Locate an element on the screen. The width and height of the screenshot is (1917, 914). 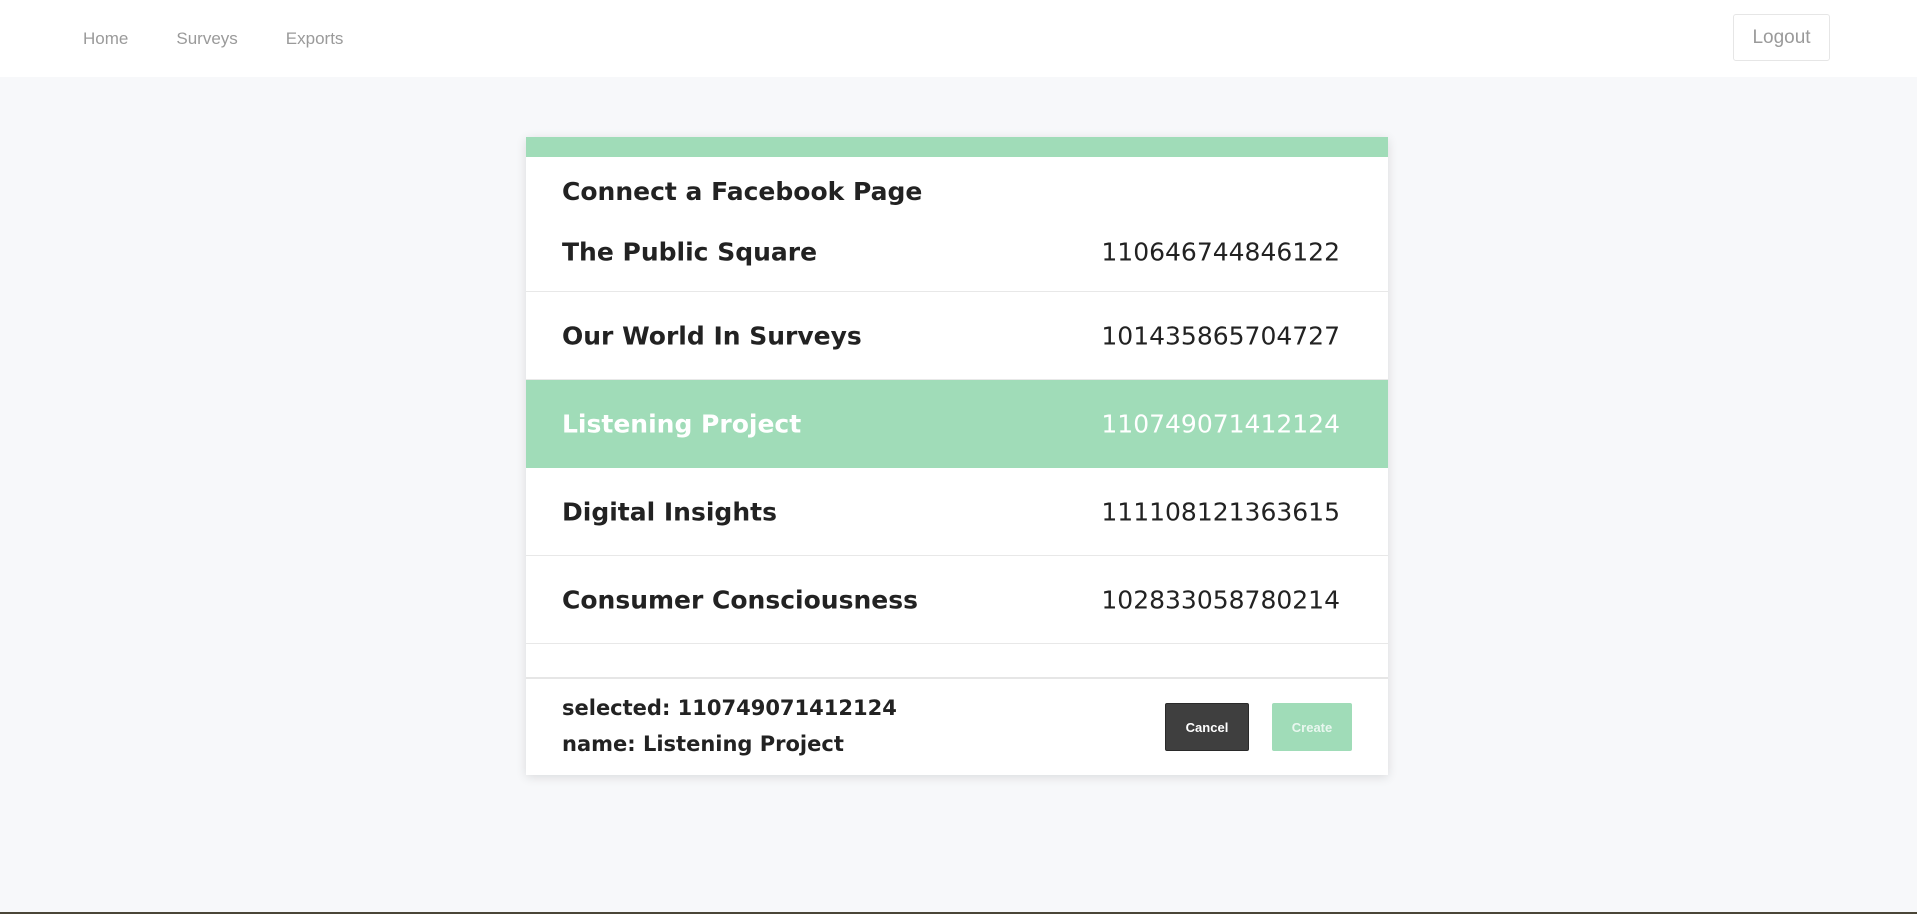
page-id: 110749071412124 is located at coordinates (1220, 423).